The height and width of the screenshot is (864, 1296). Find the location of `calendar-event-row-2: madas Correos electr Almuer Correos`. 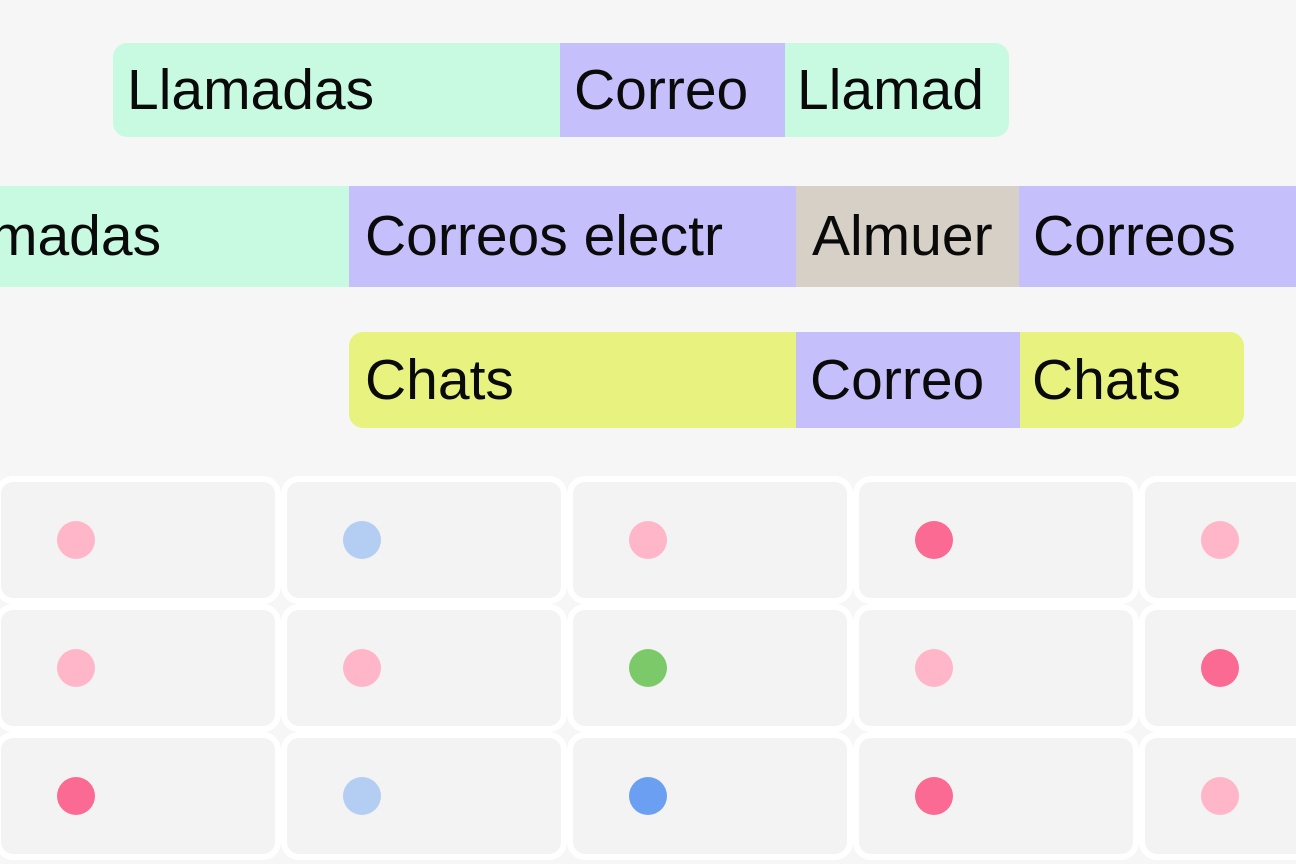

calendar-event-row-2: madas Correos electr Almuer Correos is located at coordinates (648, 236).